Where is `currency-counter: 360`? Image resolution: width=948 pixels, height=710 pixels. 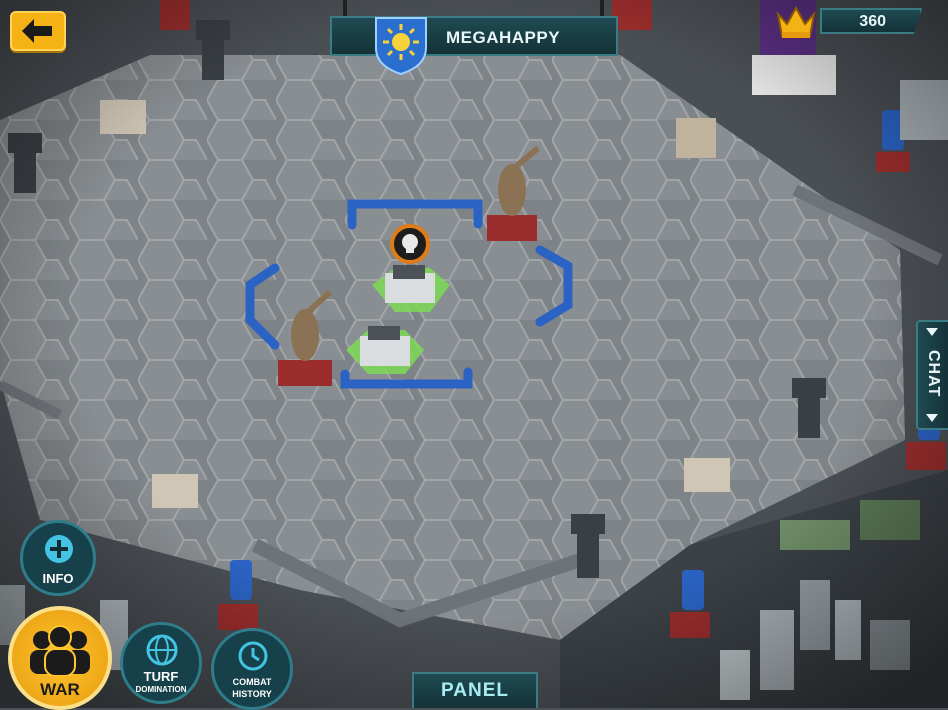 currency-counter: 360 is located at coordinates (871, 21).